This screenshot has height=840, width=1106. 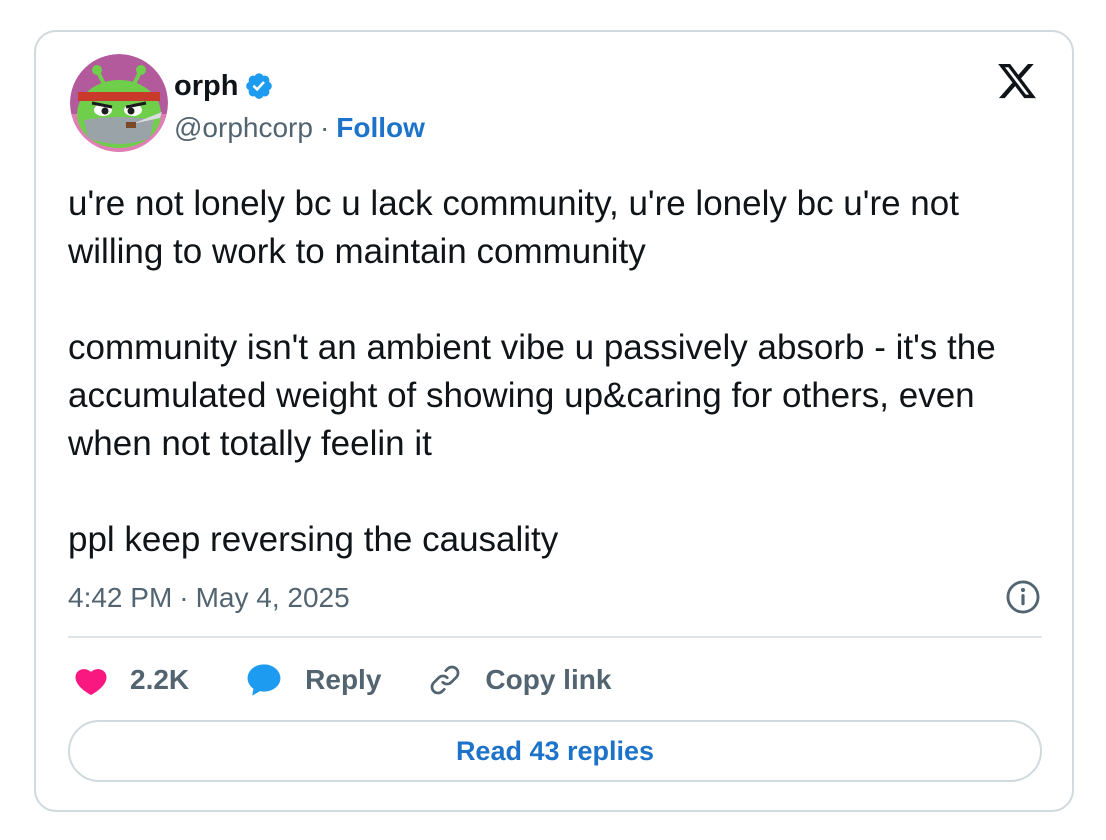 I want to click on info-icon, so click(x=1023, y=597).